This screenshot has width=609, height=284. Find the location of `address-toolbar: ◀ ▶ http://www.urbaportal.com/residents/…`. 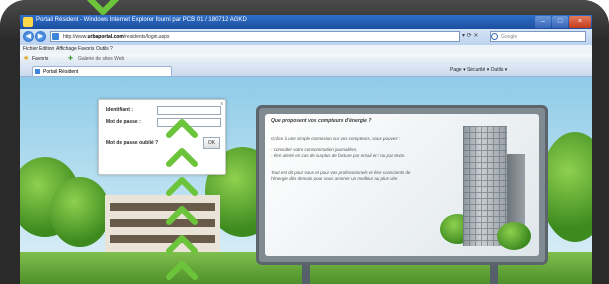

address-toolbar: ◀ ▶ http://www.urbaportal.com/residents/… is located at coordinates (306, 37).